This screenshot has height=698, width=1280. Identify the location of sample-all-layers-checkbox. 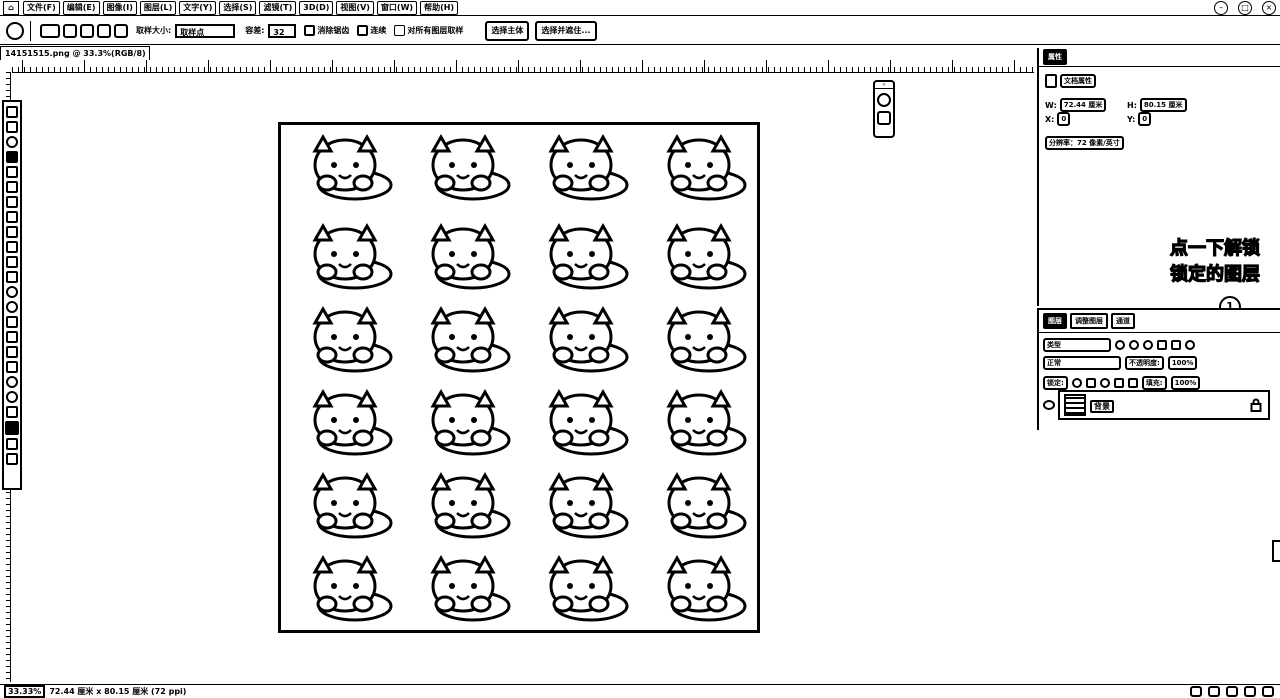
(400, 30).